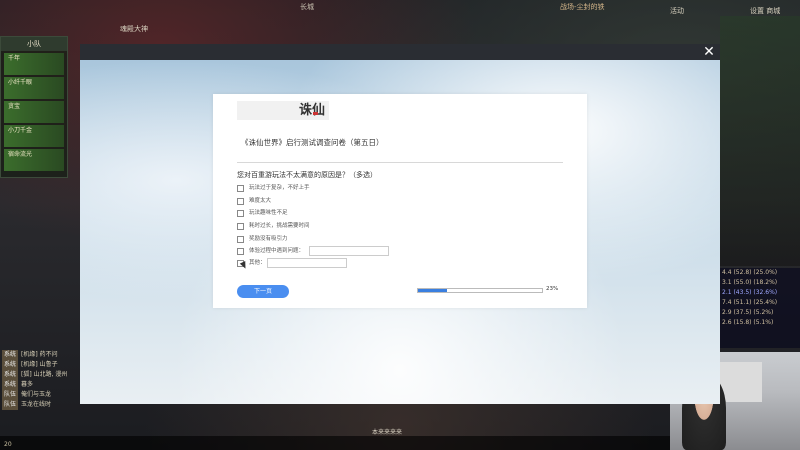  Describe the element at coordinates (765, 11) in the screenshot. I see `settings-shop-button: 设置 商城` at that location.